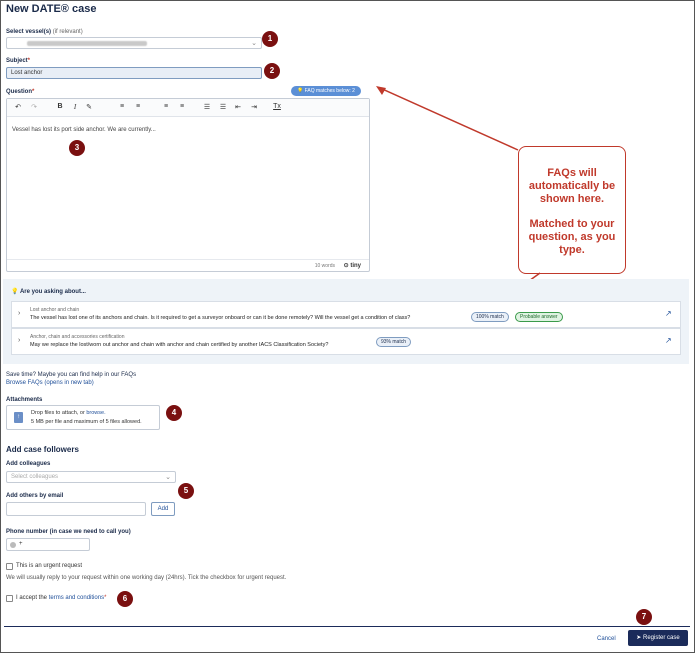 Image resolution: width=695 pixels, height=653 pixels. Describe the element at coordinates (223, 107) in the screenshot. I see `numbered-list-icon: ☰` at that location.